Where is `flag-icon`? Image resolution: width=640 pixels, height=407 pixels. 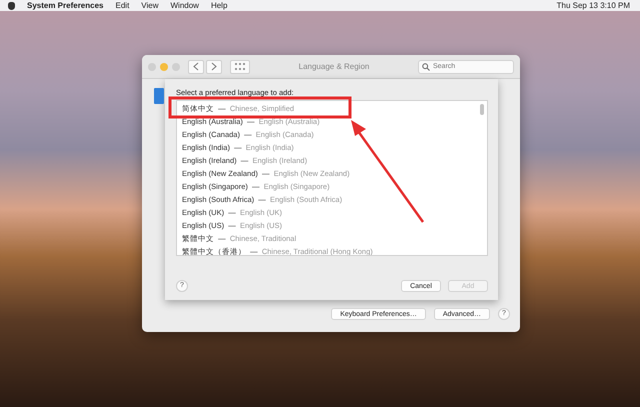 flag-icon is located at coordinates (159, 96).